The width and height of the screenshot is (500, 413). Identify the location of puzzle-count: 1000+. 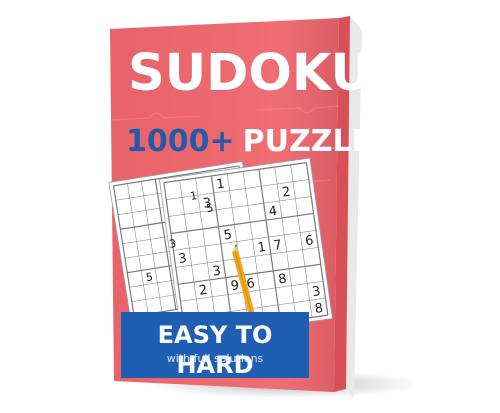
(180, 141).